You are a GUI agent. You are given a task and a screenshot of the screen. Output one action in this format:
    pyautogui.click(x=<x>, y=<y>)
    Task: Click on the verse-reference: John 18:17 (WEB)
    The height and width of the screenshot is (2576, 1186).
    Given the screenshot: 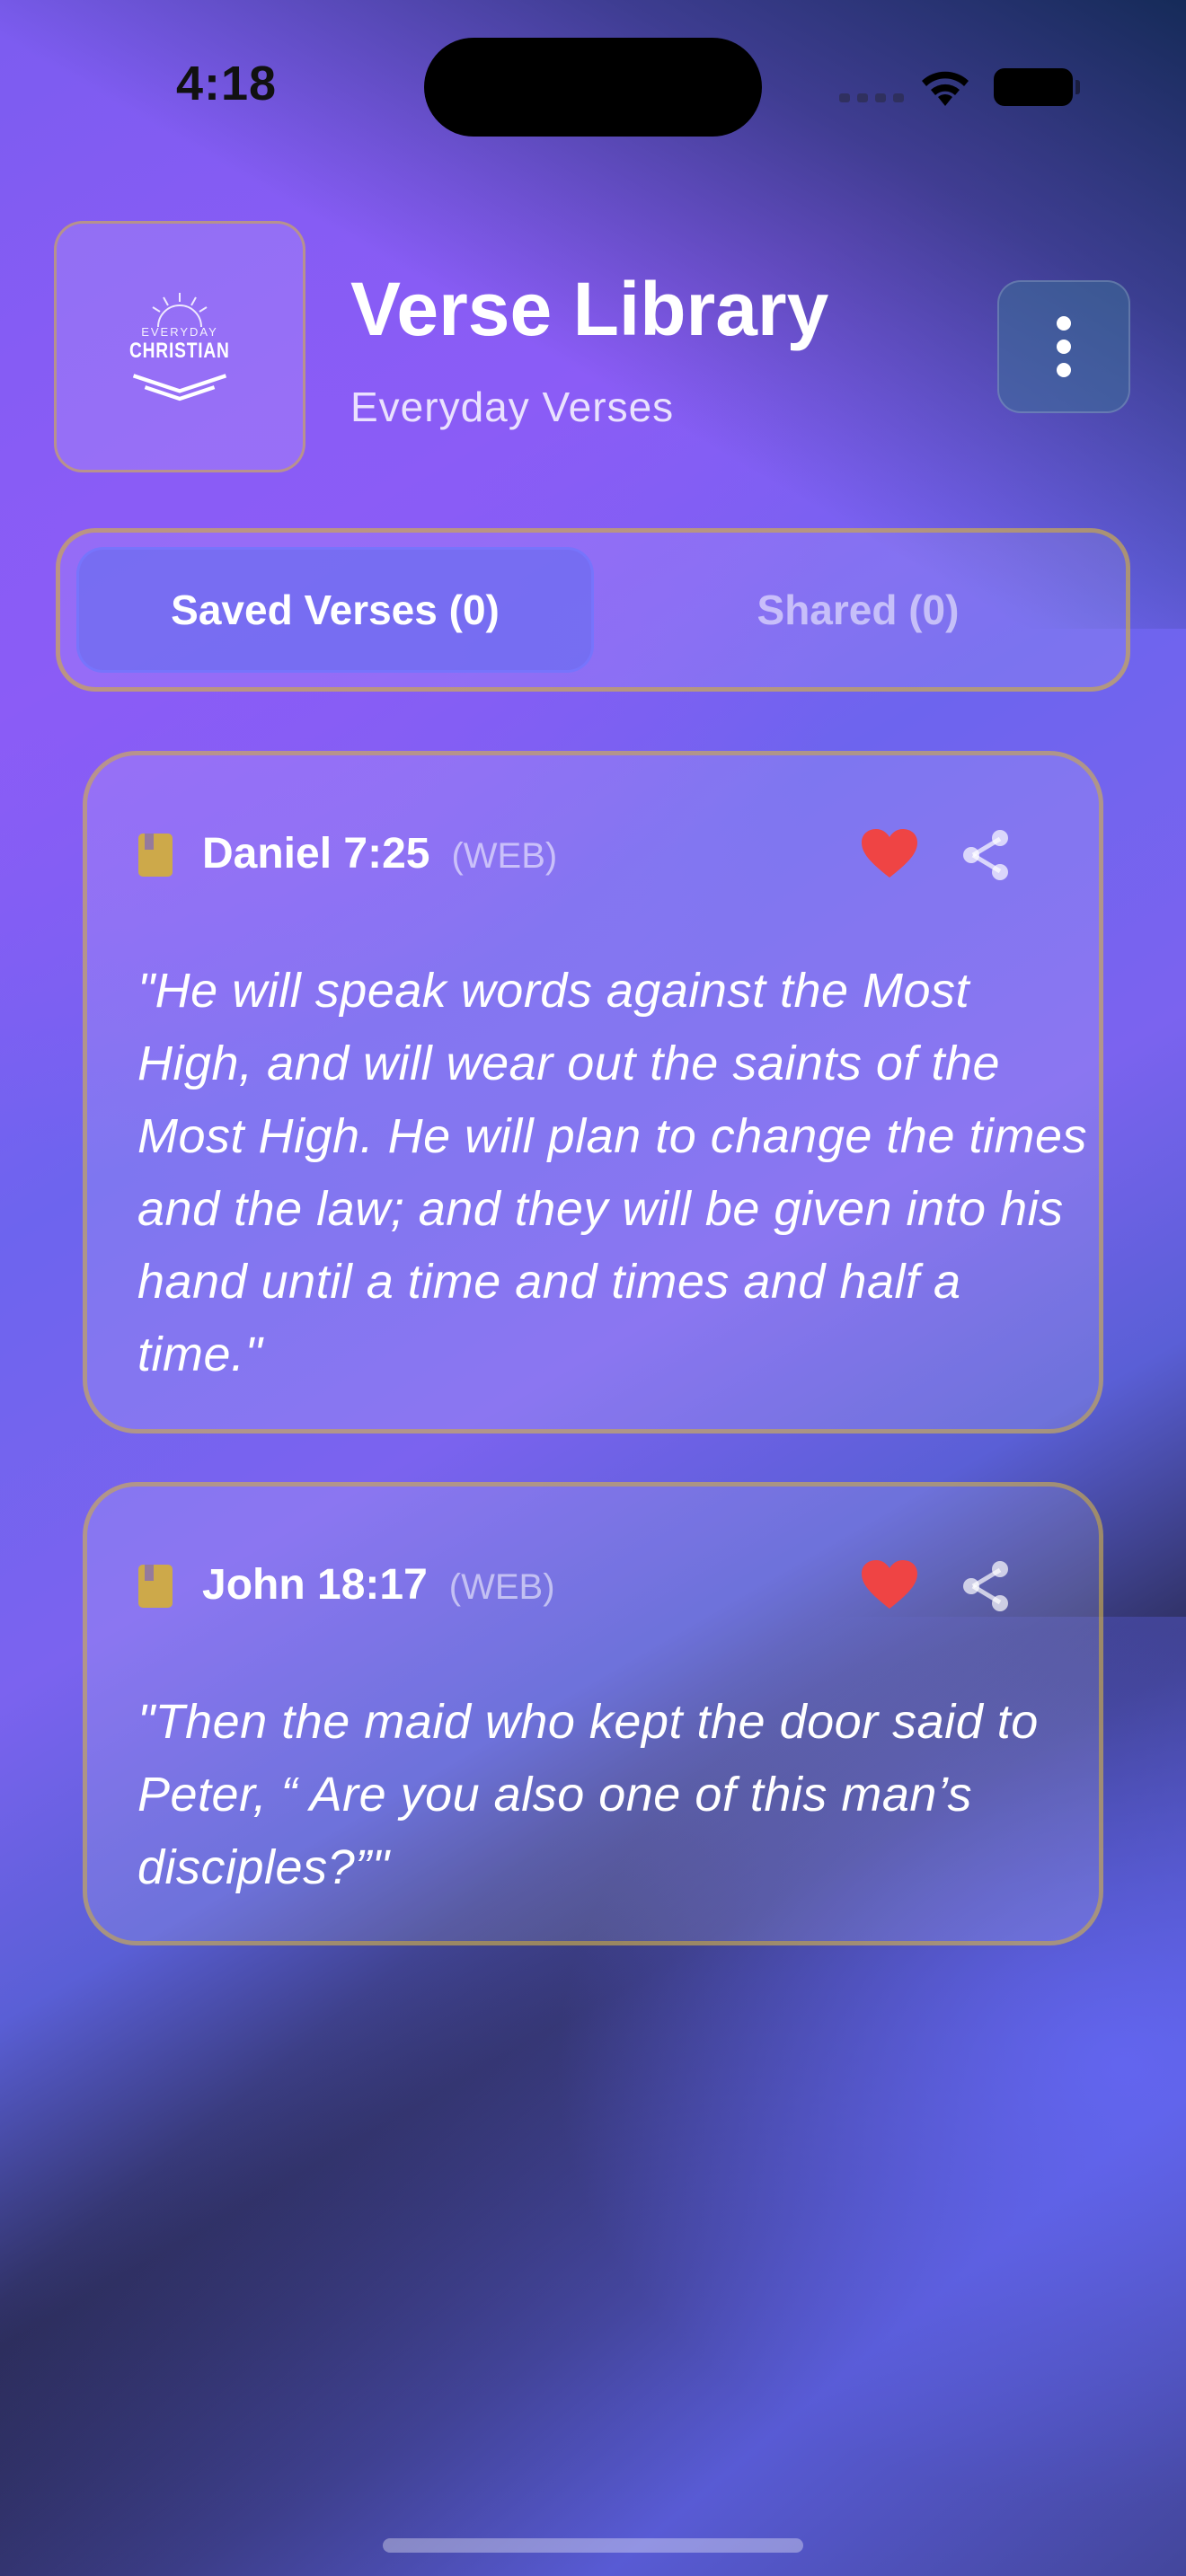 What is the action you would take?
    pyautogui.click(x=378, y=1586)
    